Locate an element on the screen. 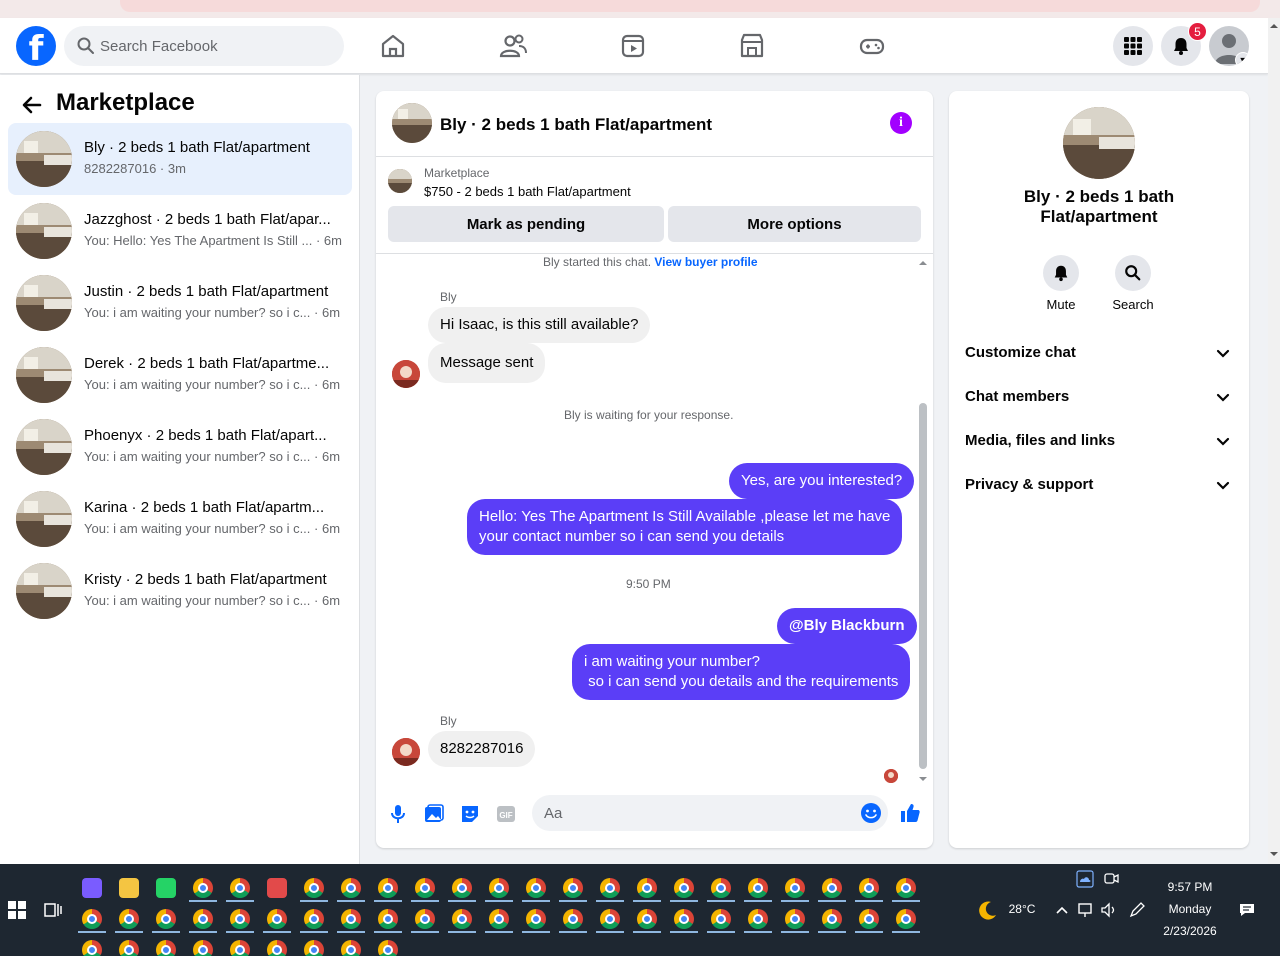 The width and height of the screenshot is (1280, 956). message-input is located at coordinates (694, 813).